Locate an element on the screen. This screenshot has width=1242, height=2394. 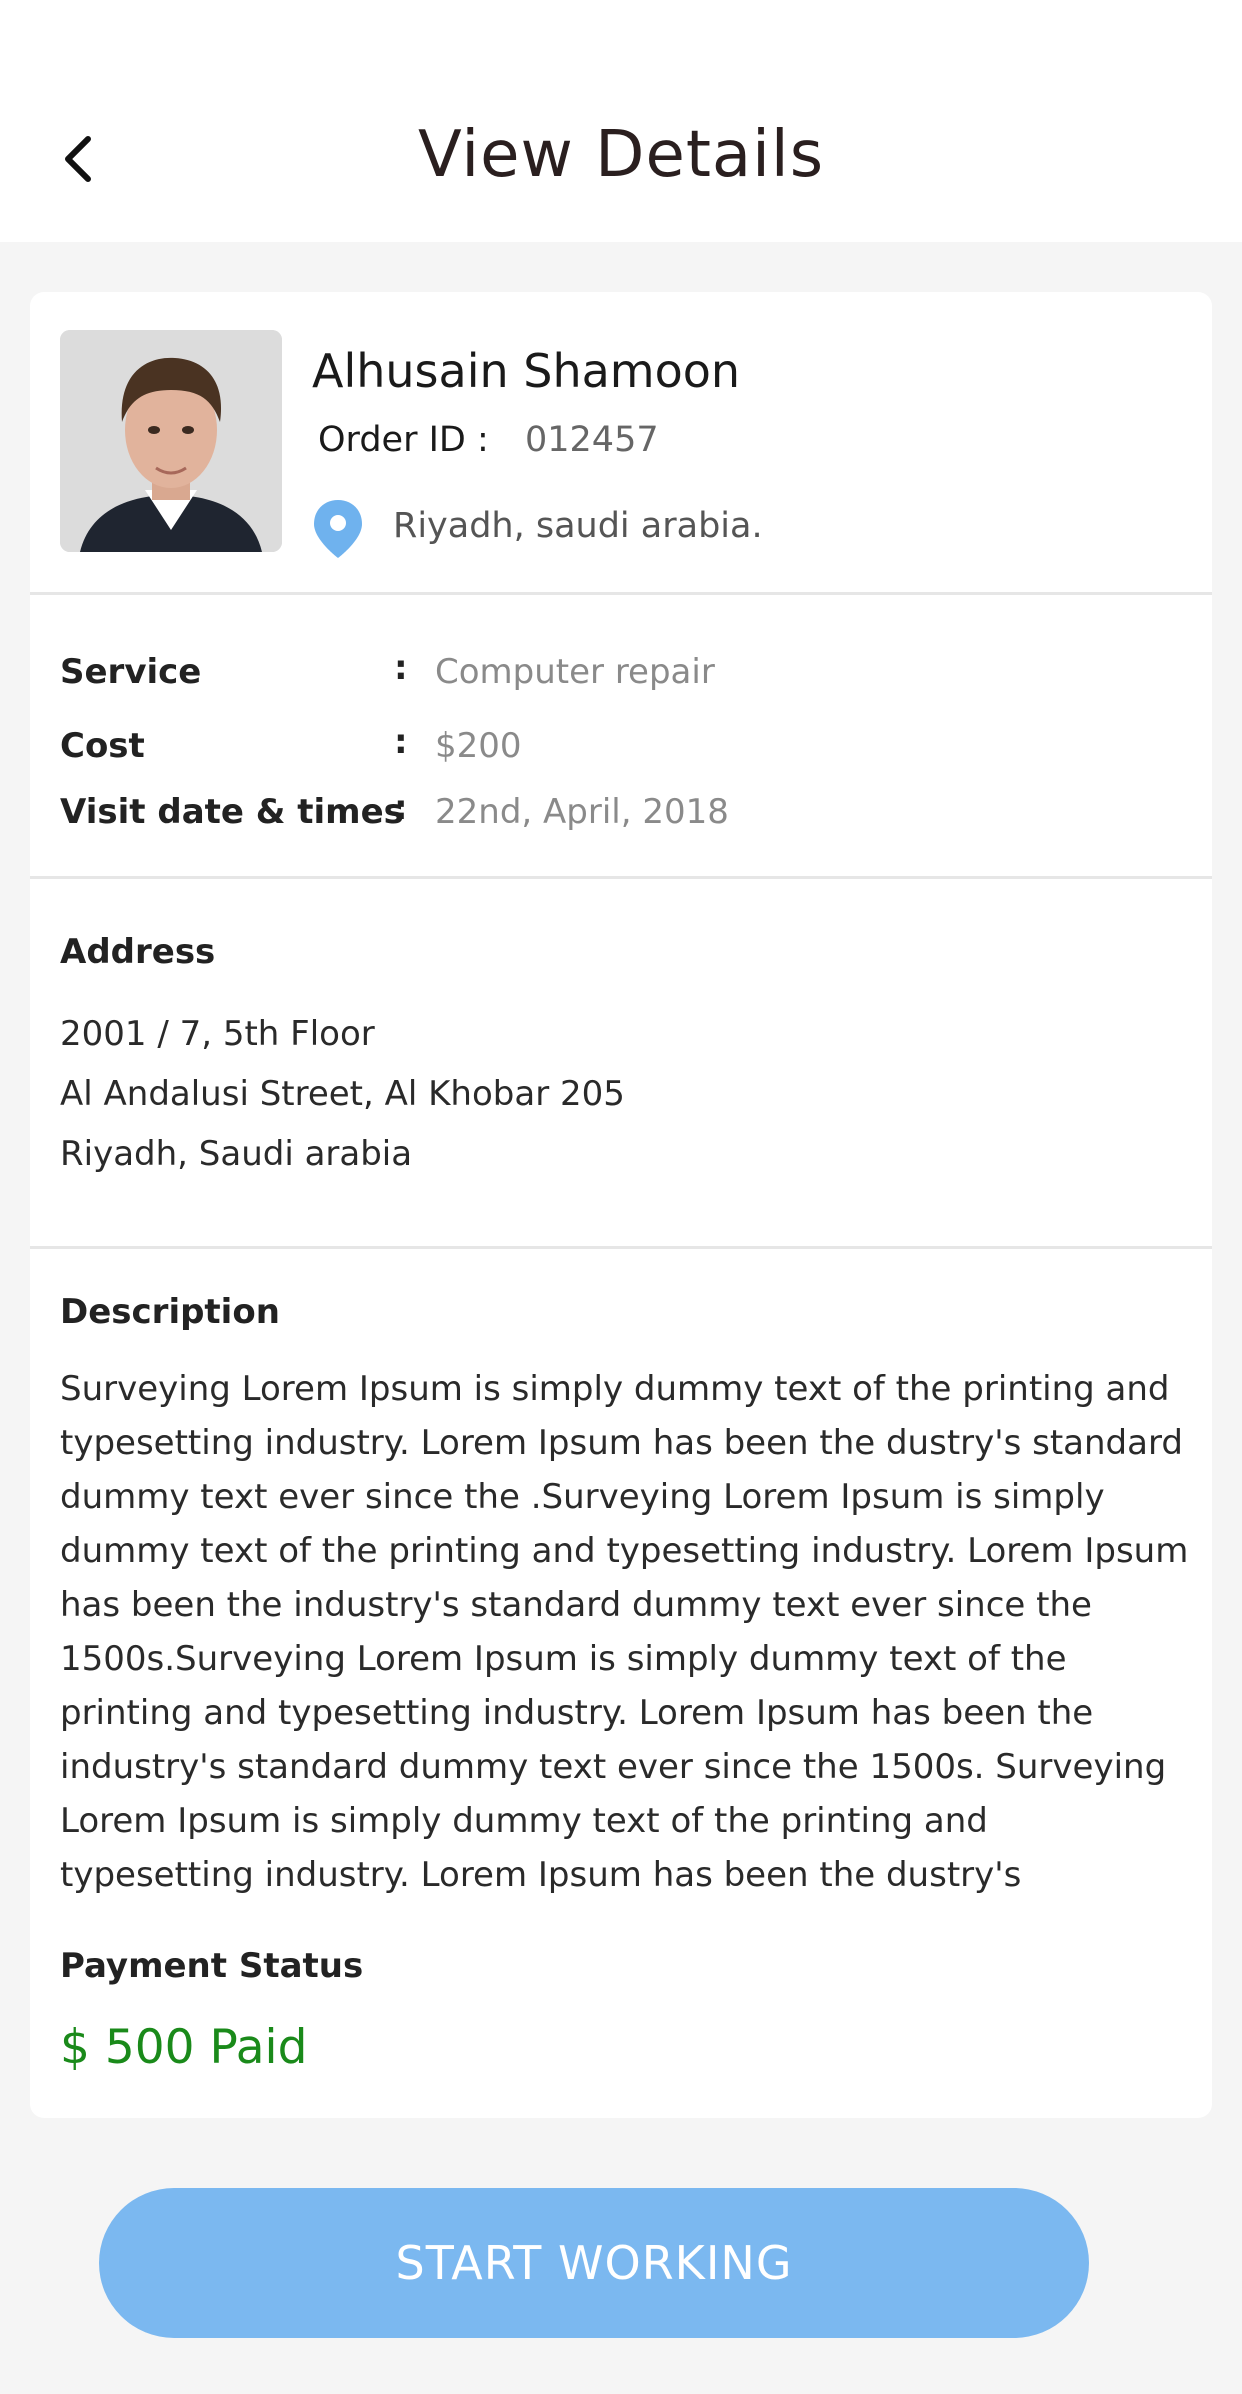
address-heading: Address is located at coordinates (138, 952).